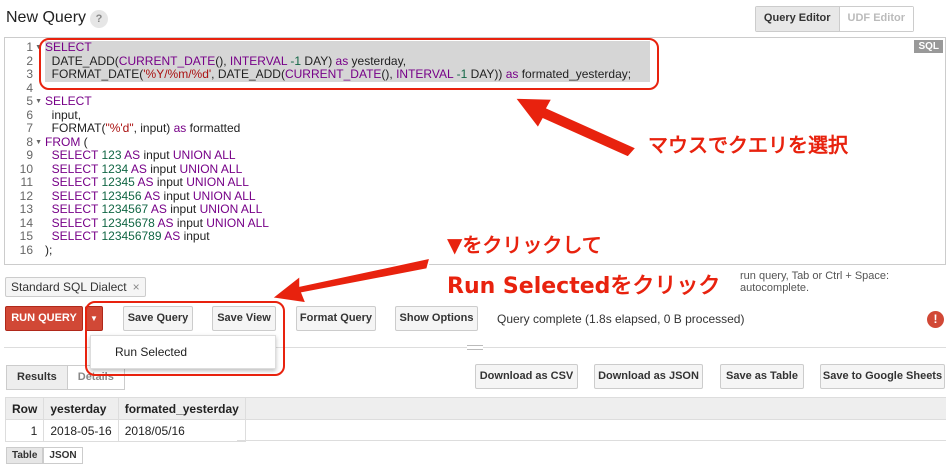 This screenshot has height=475, width=950. I want to click on page-title: New Query, so click(46, 17).